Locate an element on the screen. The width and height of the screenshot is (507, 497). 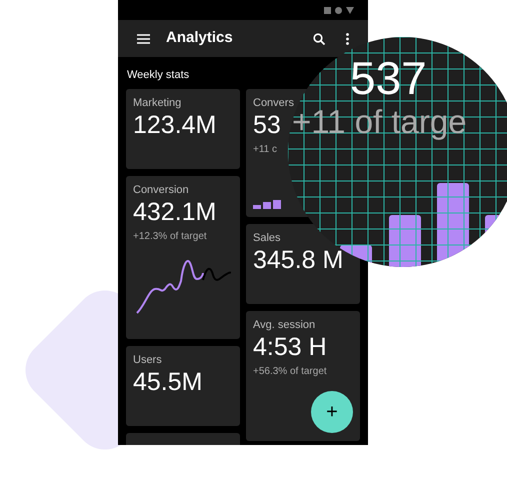
mini-bar-chart is located at coordinates (268, 203).